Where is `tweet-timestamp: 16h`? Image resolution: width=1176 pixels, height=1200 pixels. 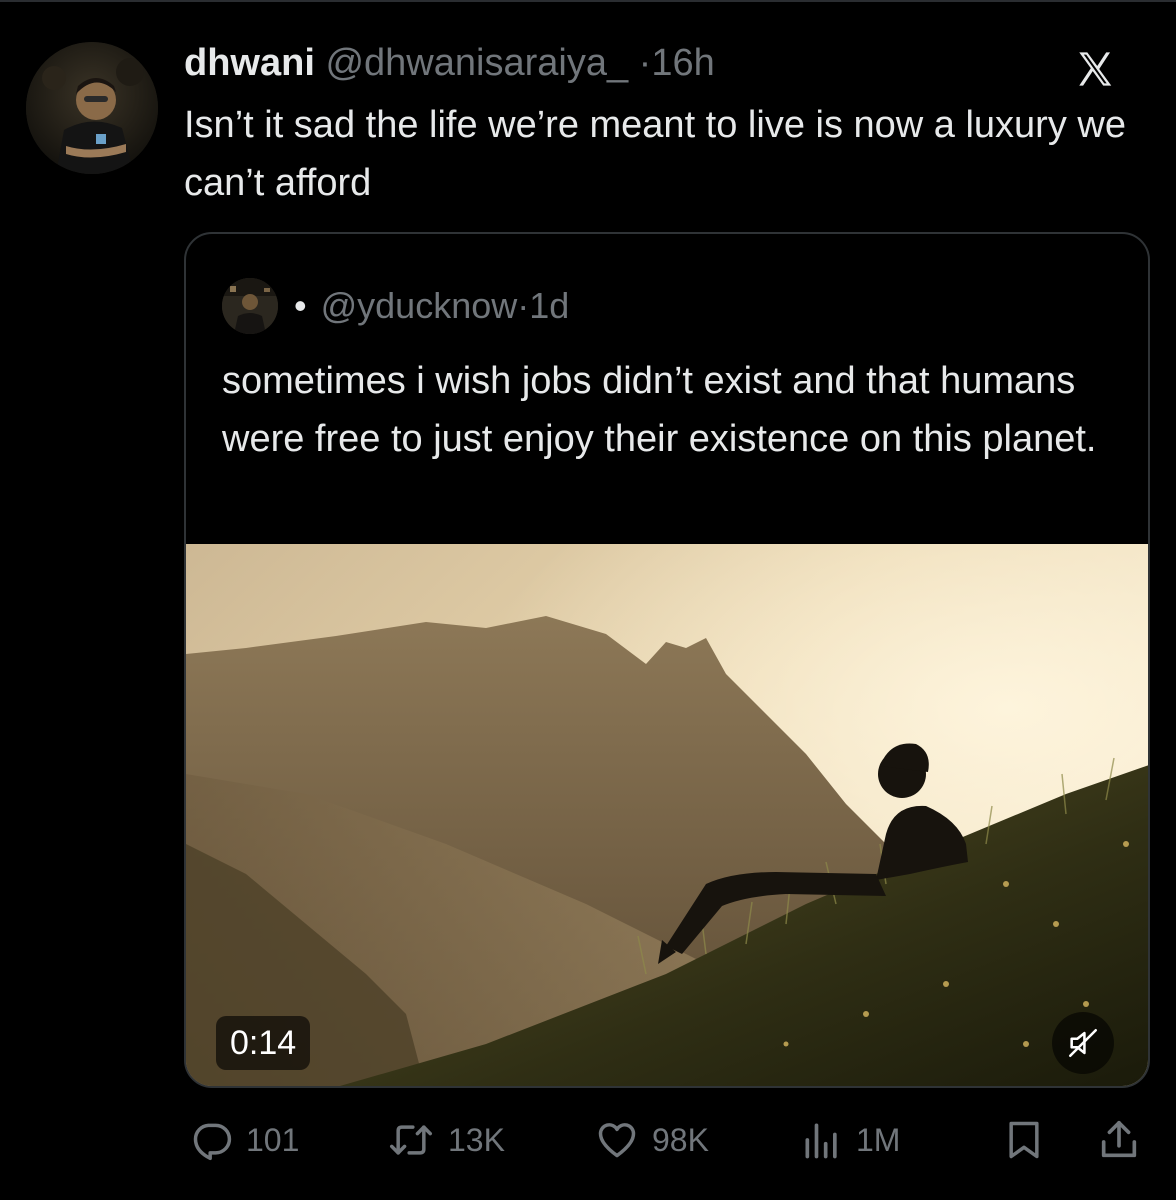 tweet-timestamp: 16h is located at coordinates (682, 63).